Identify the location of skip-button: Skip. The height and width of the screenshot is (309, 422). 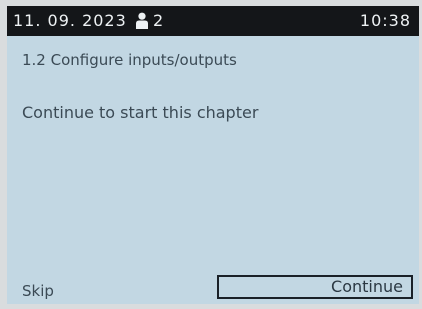
(38, 291).